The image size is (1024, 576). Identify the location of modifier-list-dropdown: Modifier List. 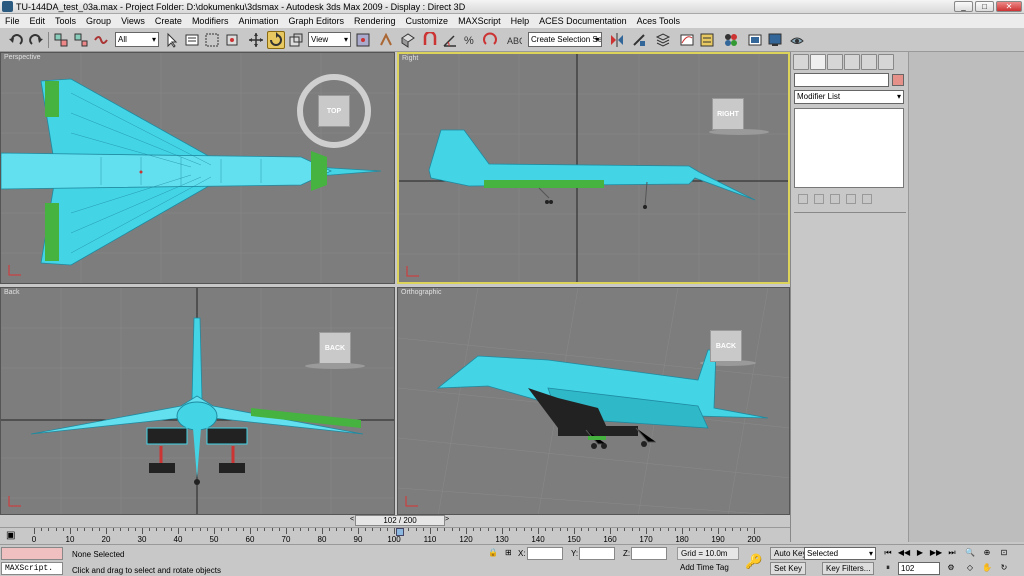
(849, 97).